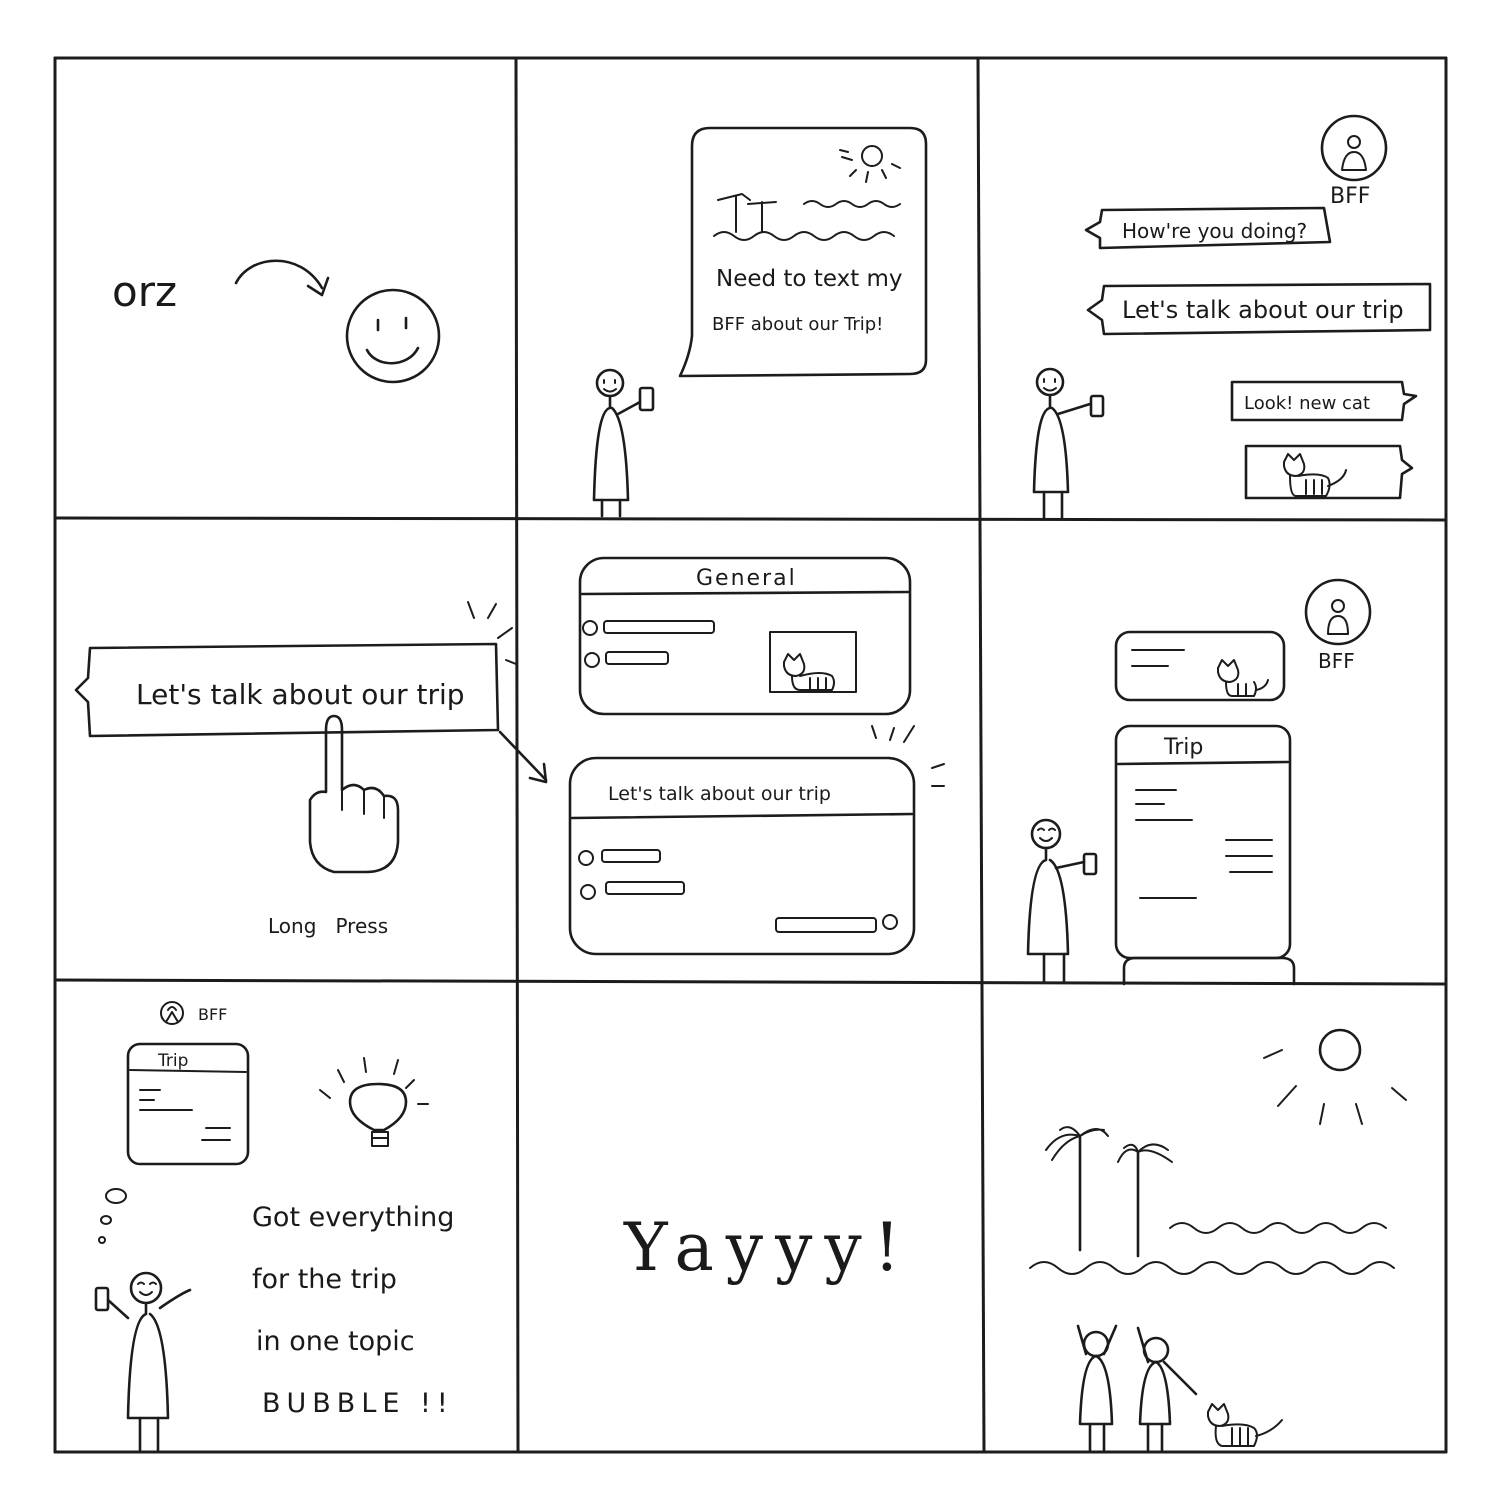  I want to click on topic-title: Let's talk about our trip, so click(719, 794).